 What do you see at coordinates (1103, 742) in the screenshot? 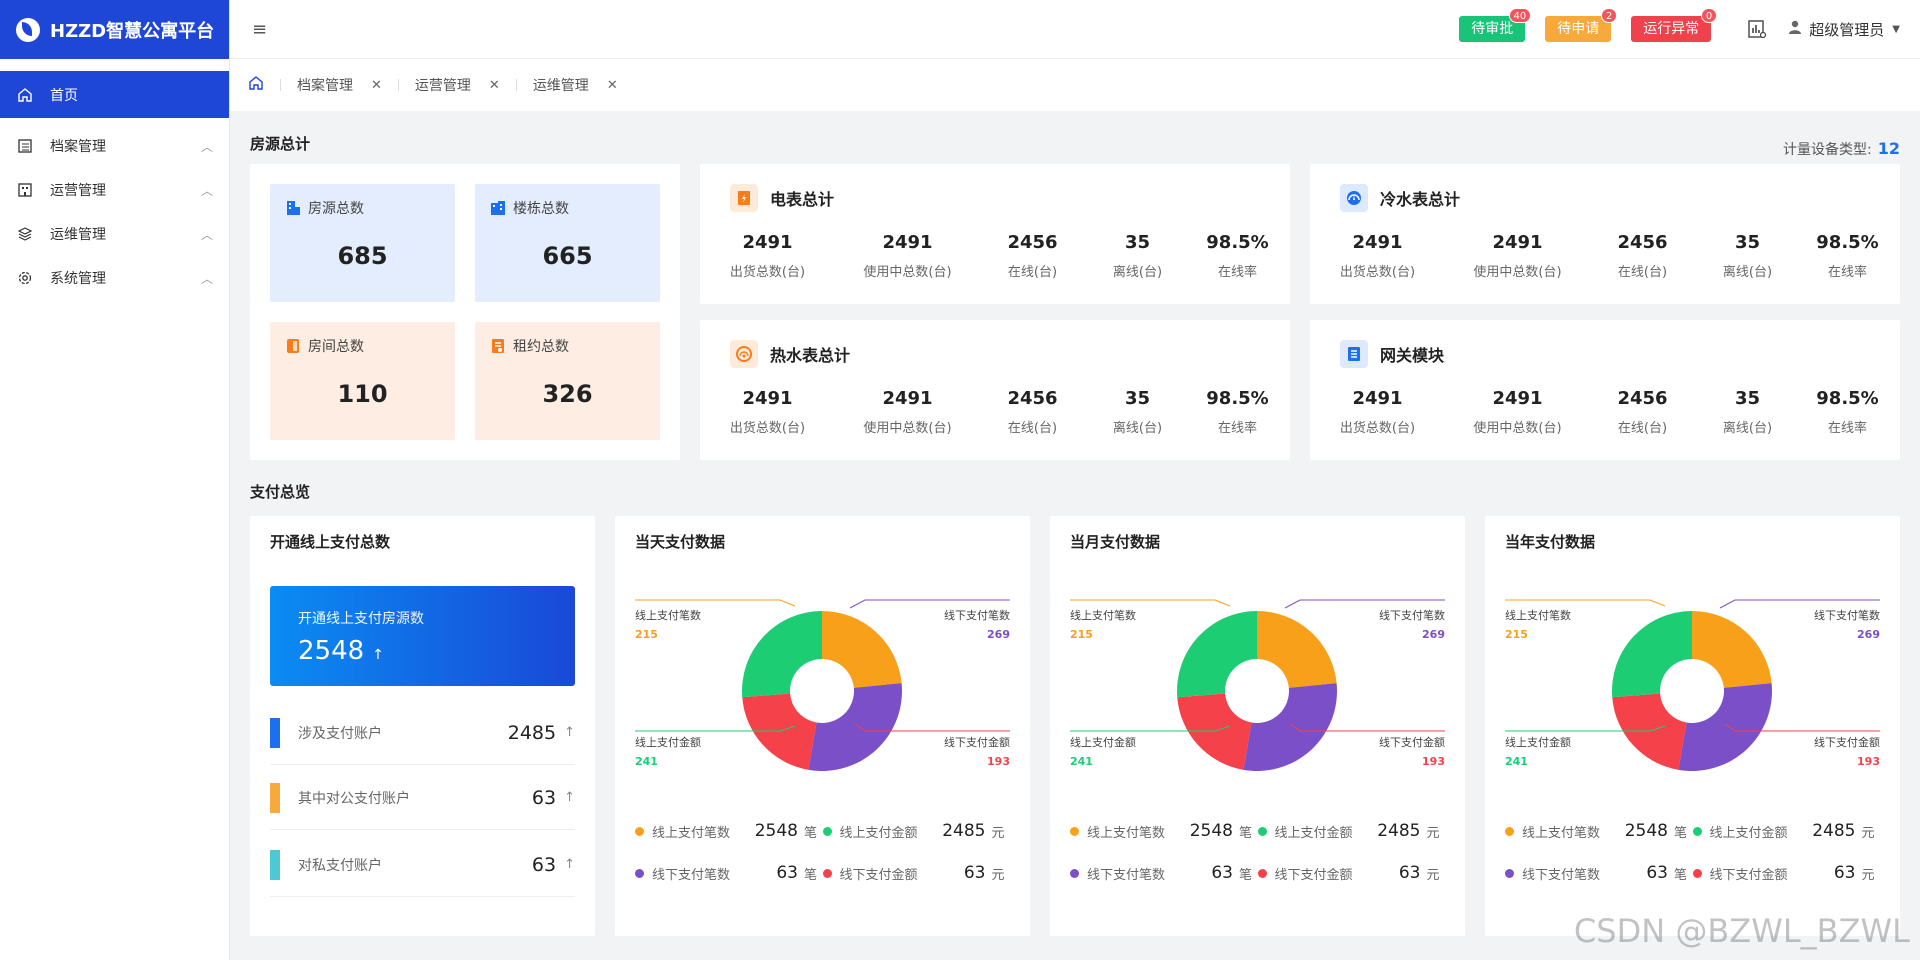
I see `pie-label-name: 线上支付金额` at bounding box center [1103, 742].